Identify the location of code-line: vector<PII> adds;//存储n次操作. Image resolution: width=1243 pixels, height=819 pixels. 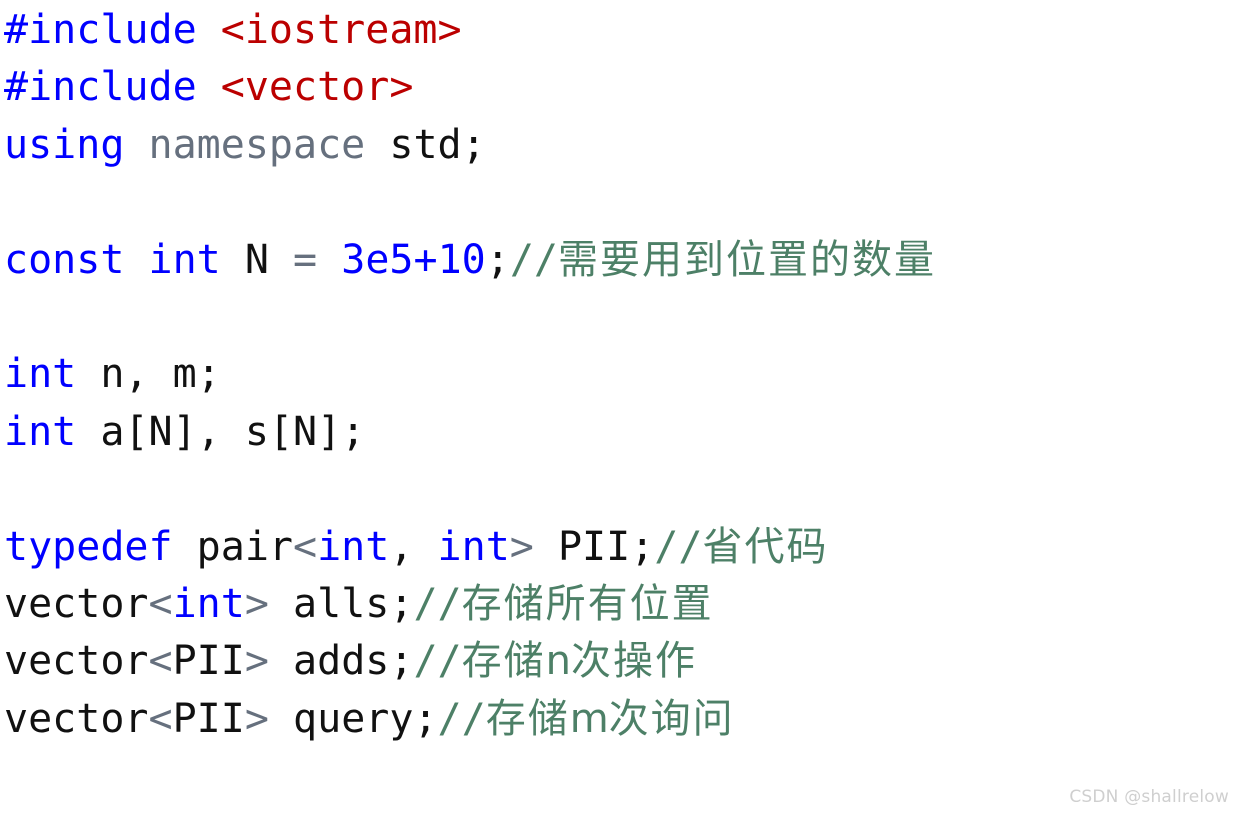
(623, 661).